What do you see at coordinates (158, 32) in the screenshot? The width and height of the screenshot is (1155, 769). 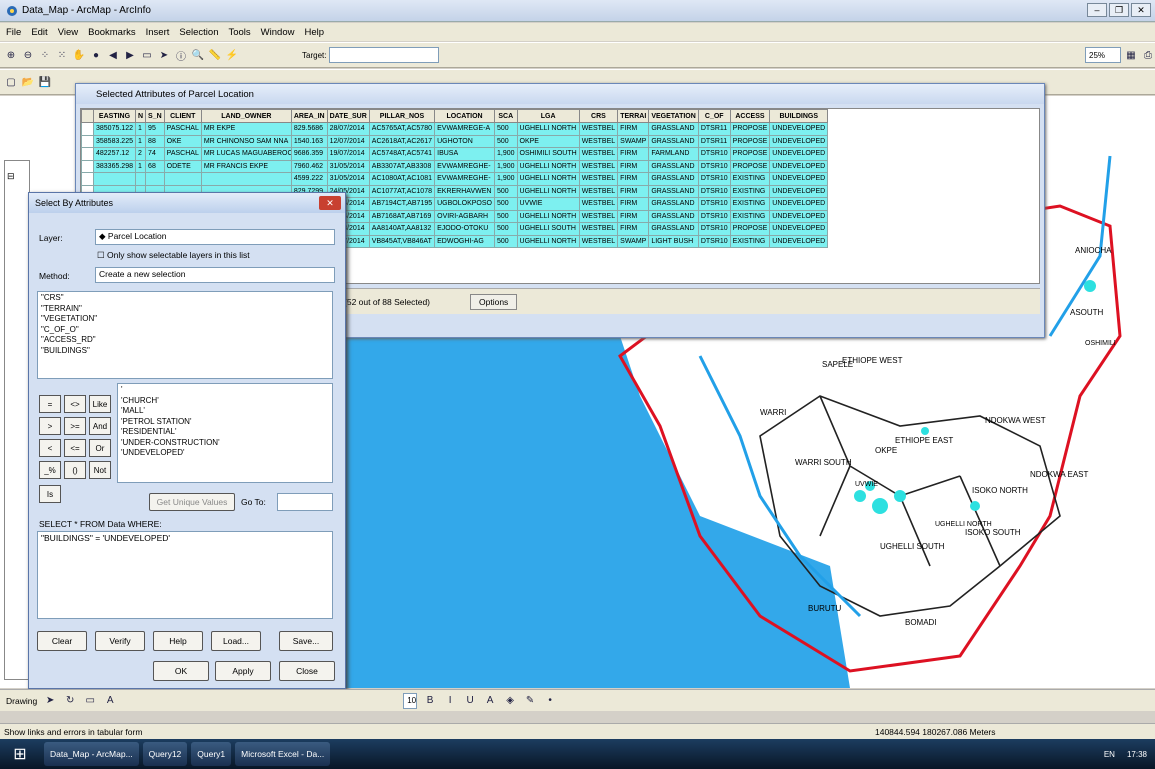 I see `menu-insert: Insert` at bounding box center [158, 32].